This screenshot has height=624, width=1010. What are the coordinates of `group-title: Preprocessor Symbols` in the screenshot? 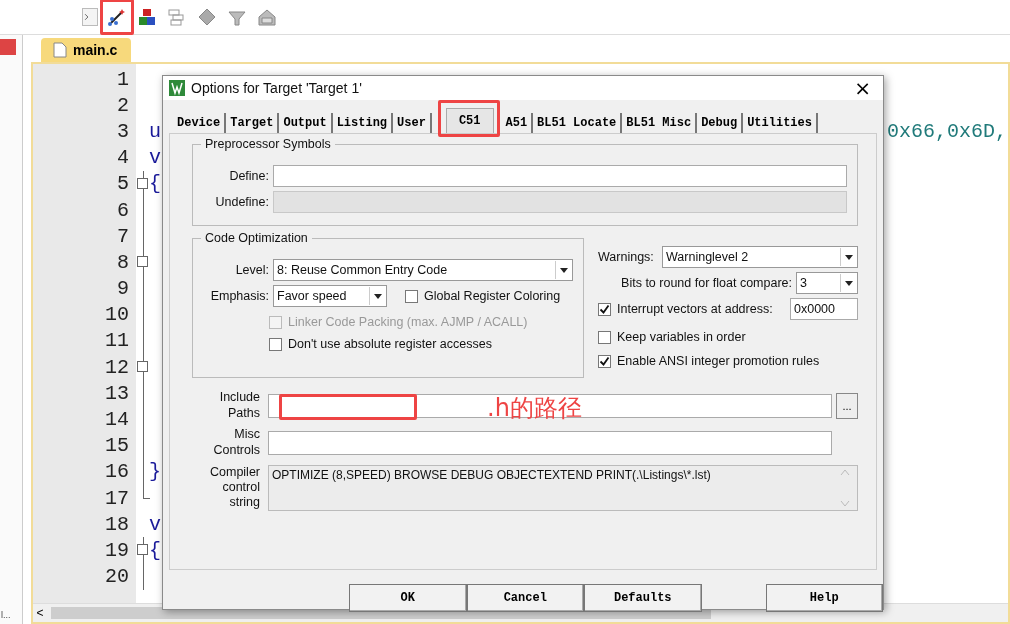 It's located at (268, 144).